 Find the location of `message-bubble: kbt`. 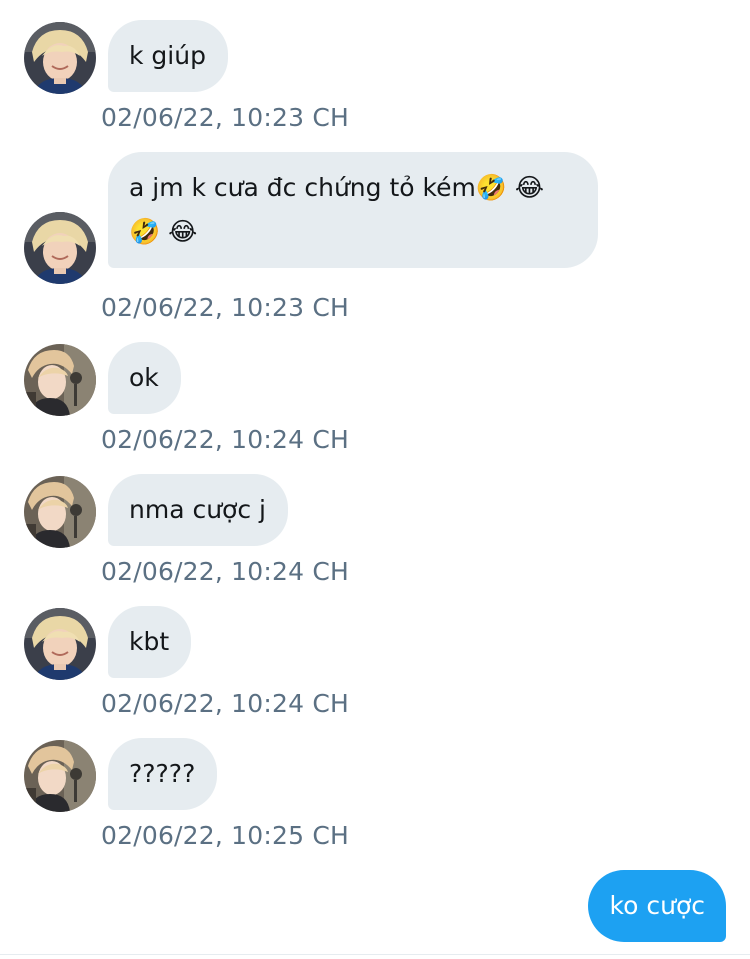

message-bubble: kbt is located at coordinates (150, 642).